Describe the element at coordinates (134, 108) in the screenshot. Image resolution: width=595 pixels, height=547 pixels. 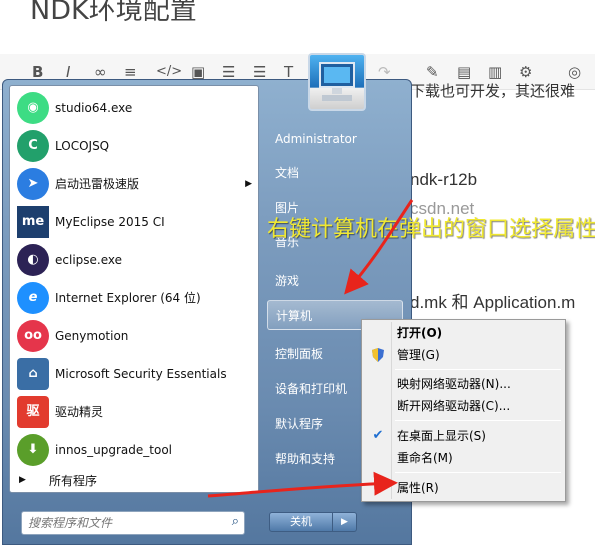
I see `program-item: ◉ studio64.exe` at that location.